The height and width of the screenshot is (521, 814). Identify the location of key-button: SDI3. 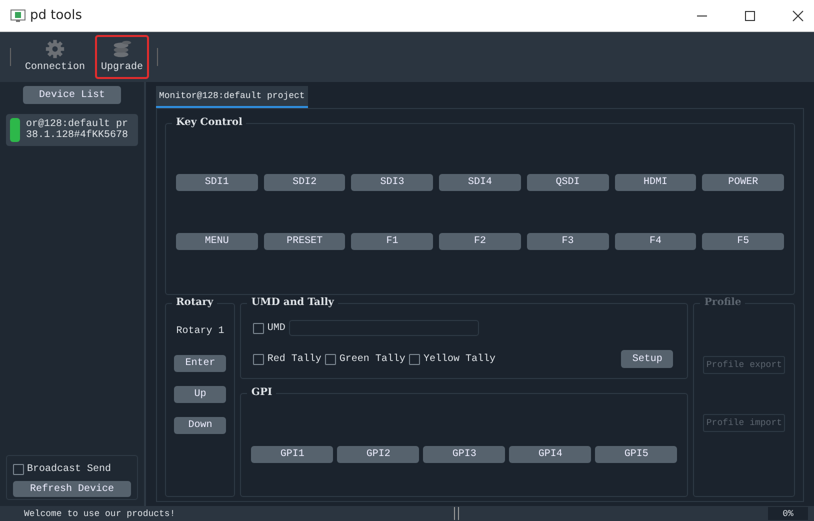
(392, 182).